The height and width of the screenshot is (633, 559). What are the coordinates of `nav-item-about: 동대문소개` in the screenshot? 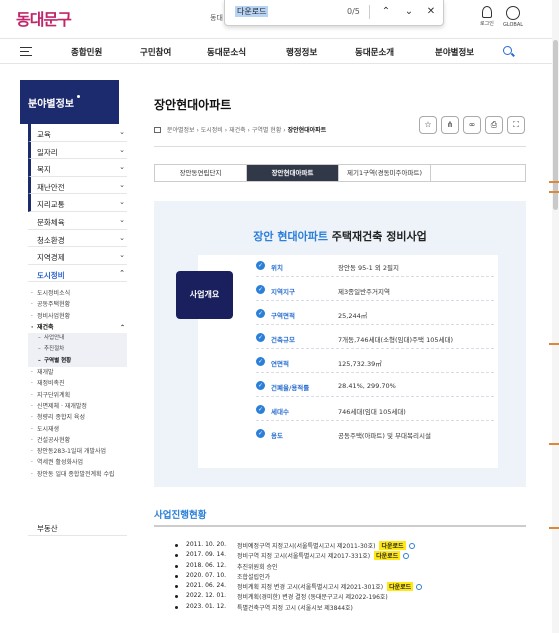 It's located at (374, 52).